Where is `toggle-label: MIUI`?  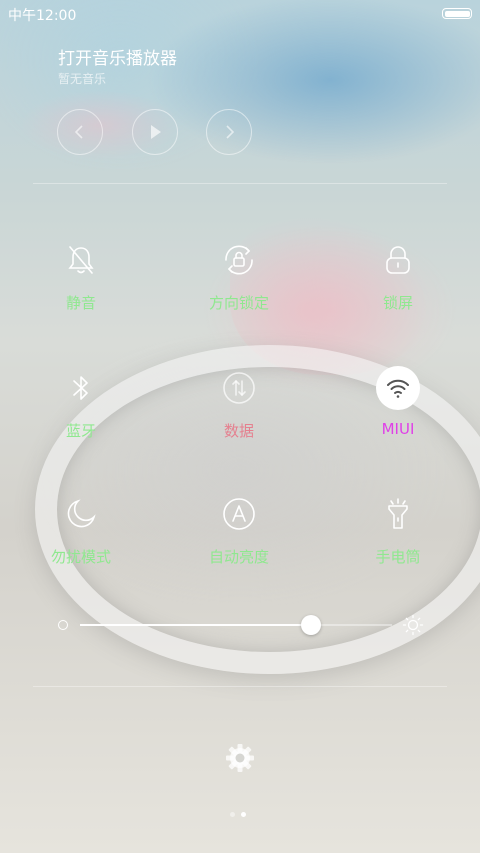
toggle-label: MIUI is located at coordinates (398, 429).